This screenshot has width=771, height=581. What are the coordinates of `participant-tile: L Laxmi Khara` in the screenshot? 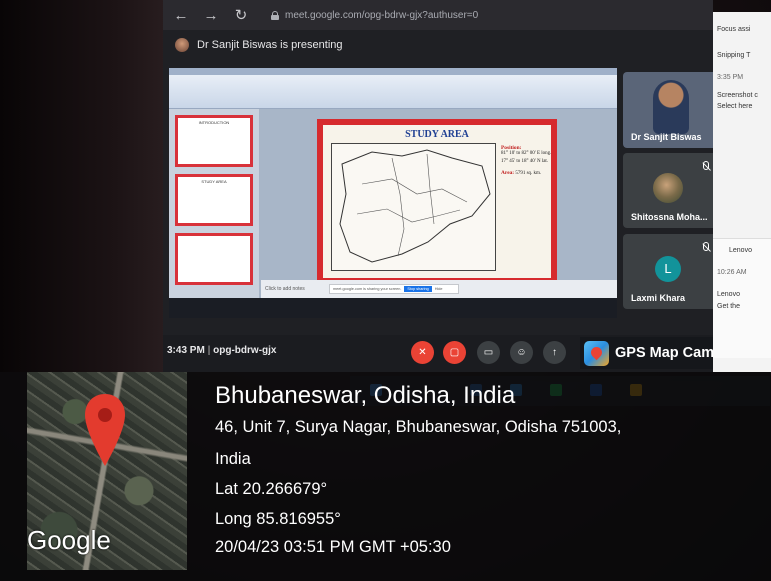 It's located at (670, 271).